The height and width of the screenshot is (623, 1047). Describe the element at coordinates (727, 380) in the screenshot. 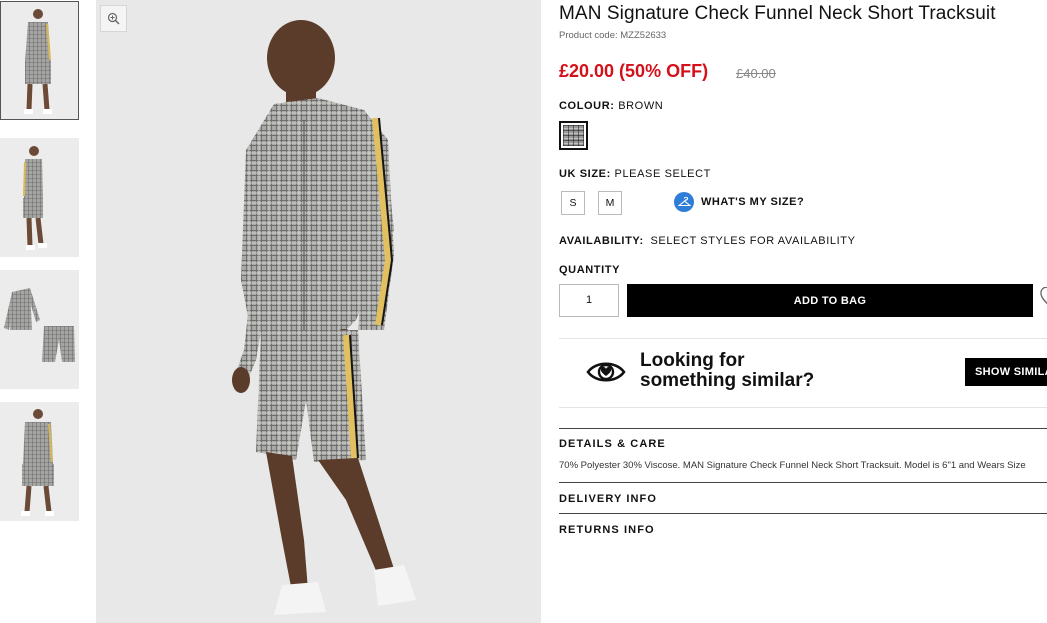

I see `similar-line-2: something similar?` at that location.